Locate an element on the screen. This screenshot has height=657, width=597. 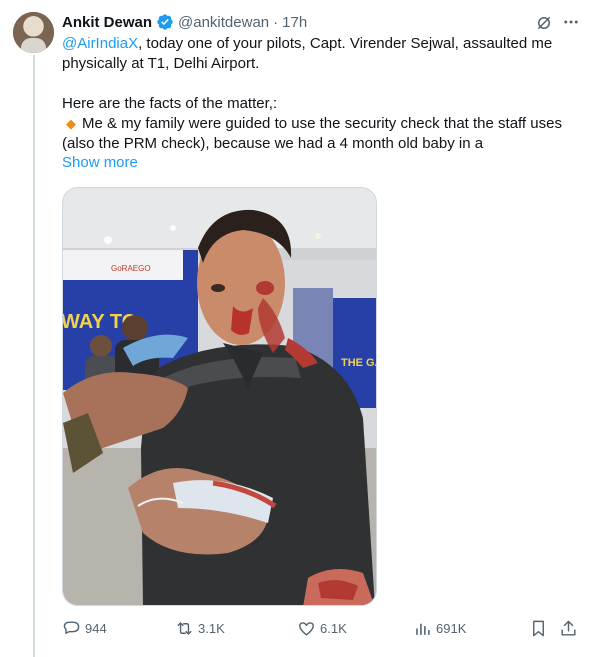
thread-line is located at coordinates (34, 356).